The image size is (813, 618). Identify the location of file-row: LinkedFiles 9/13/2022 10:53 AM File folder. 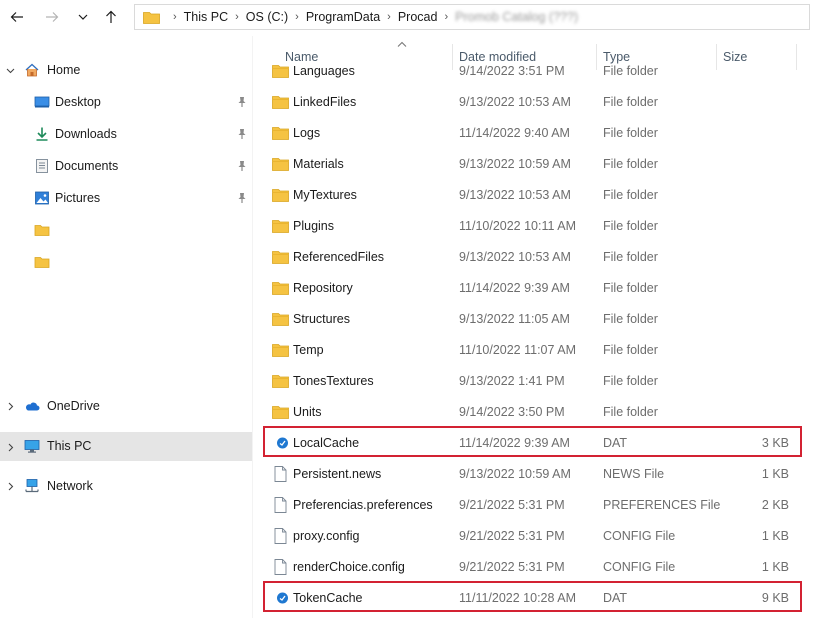
(533, 102).